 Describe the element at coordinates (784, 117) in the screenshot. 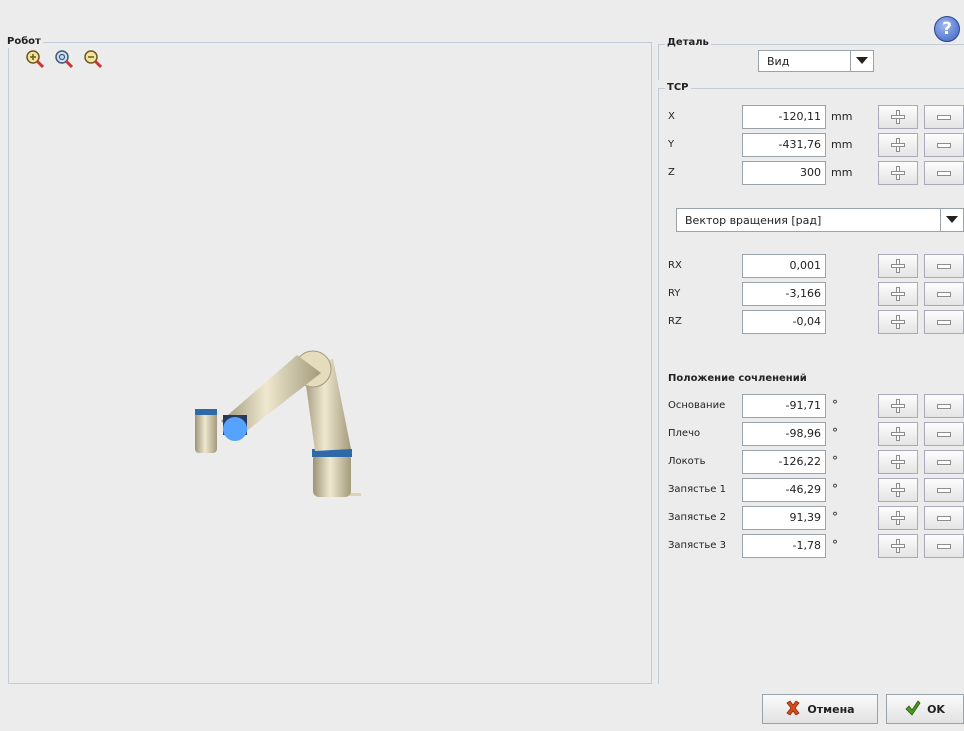

I see `x-field: -120,11` at that location.